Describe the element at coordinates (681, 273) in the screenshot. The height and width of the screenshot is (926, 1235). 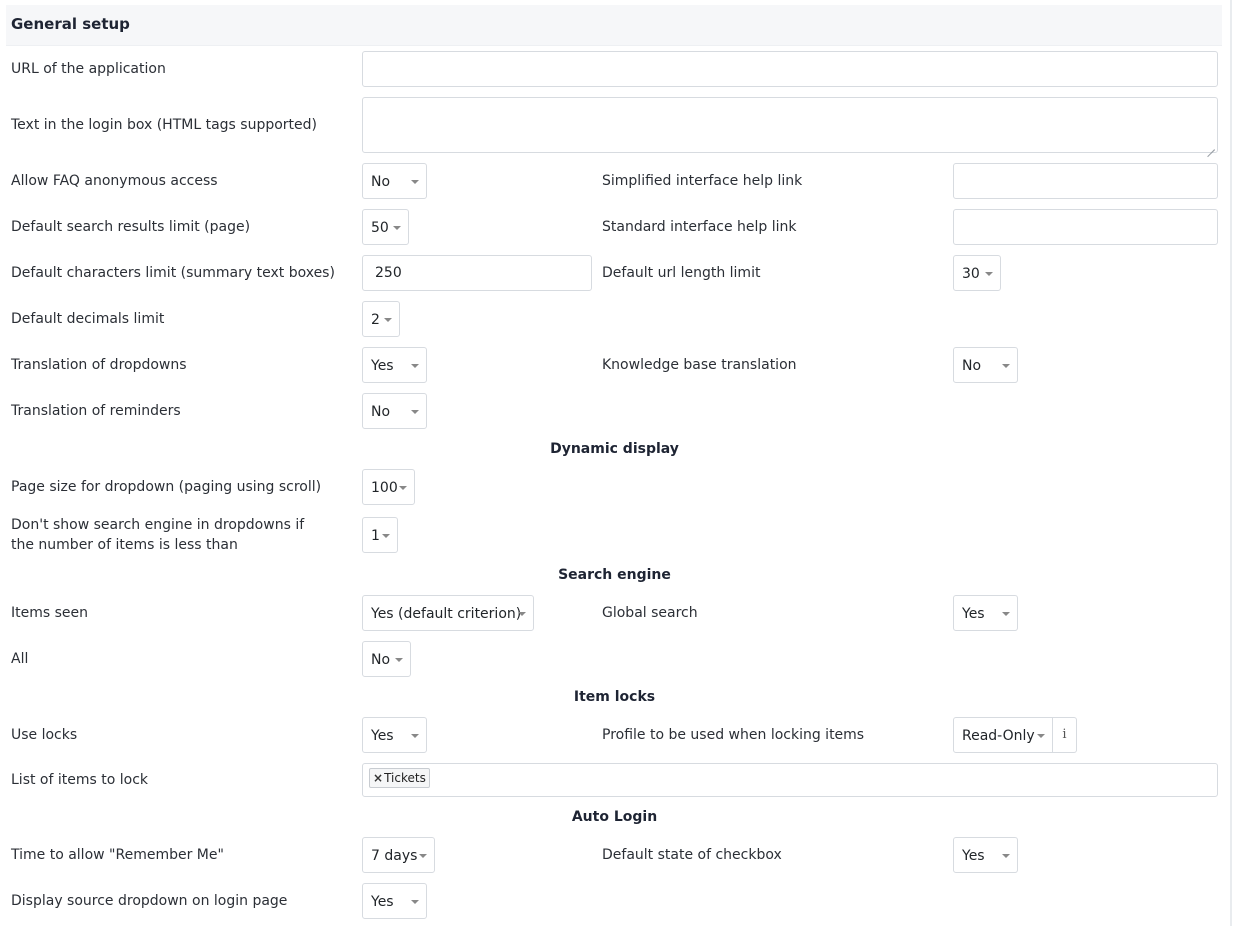
I see `url-length-label: Default url length limit` at that location.